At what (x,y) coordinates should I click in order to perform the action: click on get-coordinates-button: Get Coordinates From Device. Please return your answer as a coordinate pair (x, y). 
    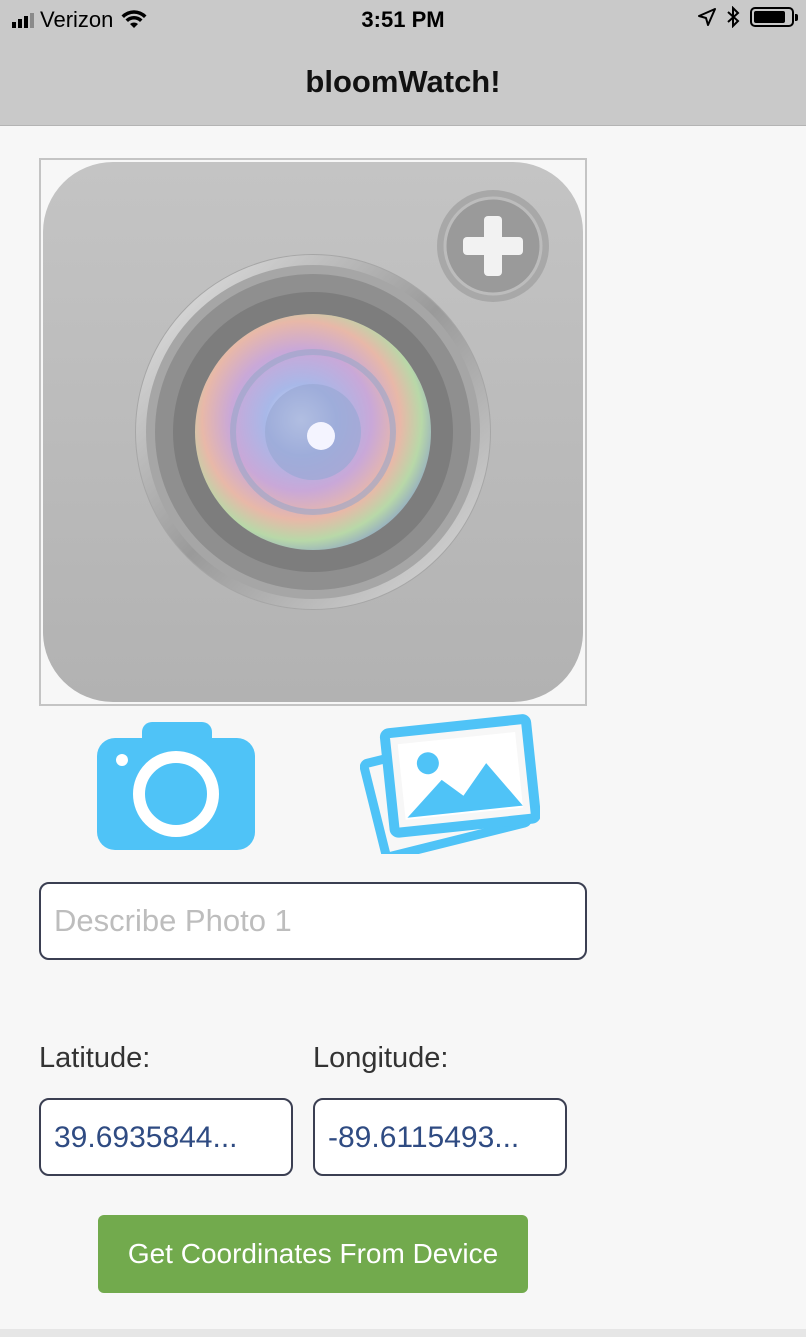
    Looking at the image, I should click on (313, 1254).